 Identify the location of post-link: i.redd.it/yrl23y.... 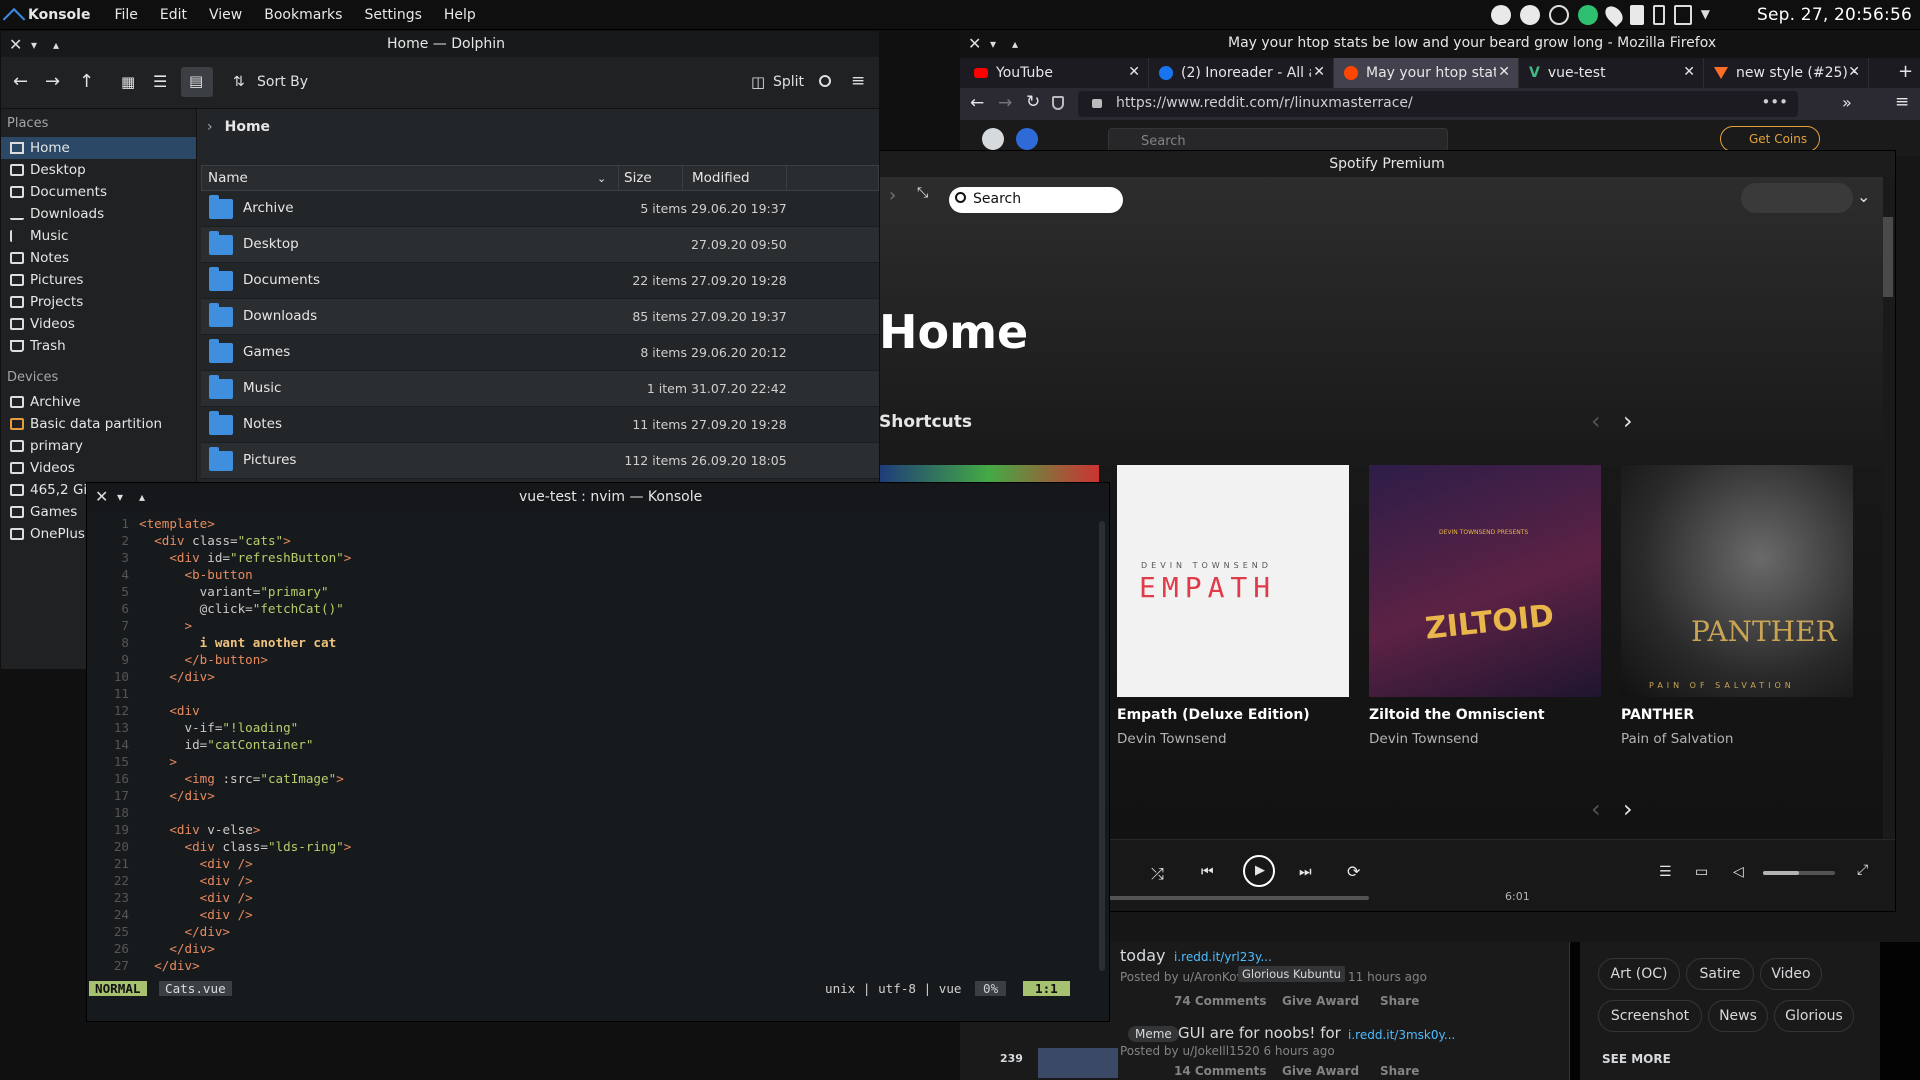
(1223, 957).